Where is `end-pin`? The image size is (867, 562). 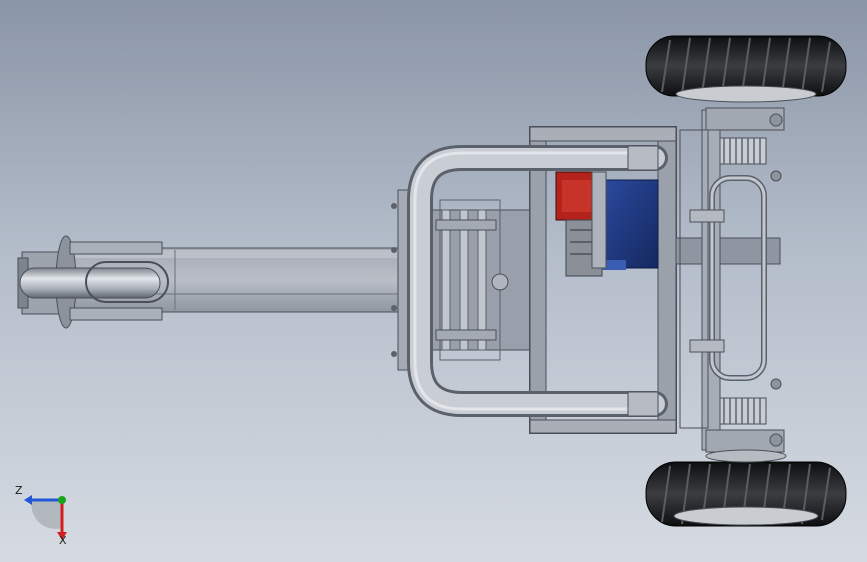 end-pin is located at coordinates (94, 282).